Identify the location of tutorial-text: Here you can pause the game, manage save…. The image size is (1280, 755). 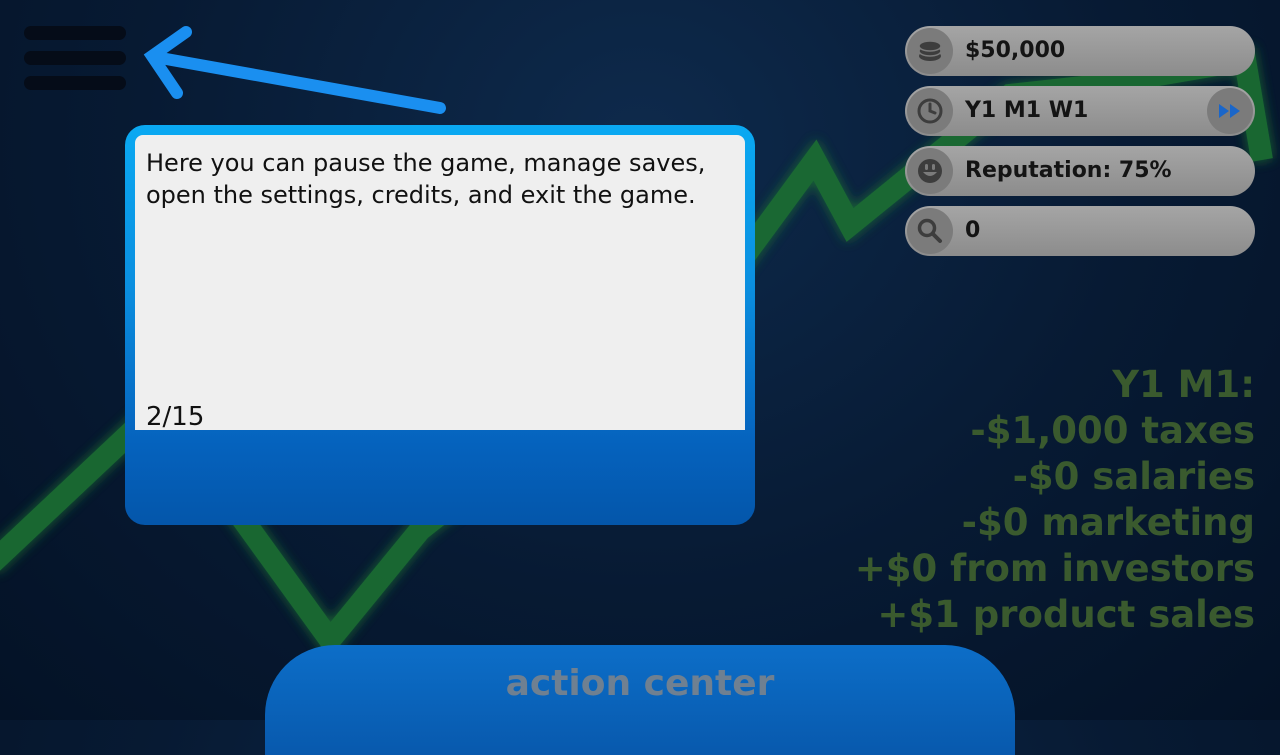
(426, 179).